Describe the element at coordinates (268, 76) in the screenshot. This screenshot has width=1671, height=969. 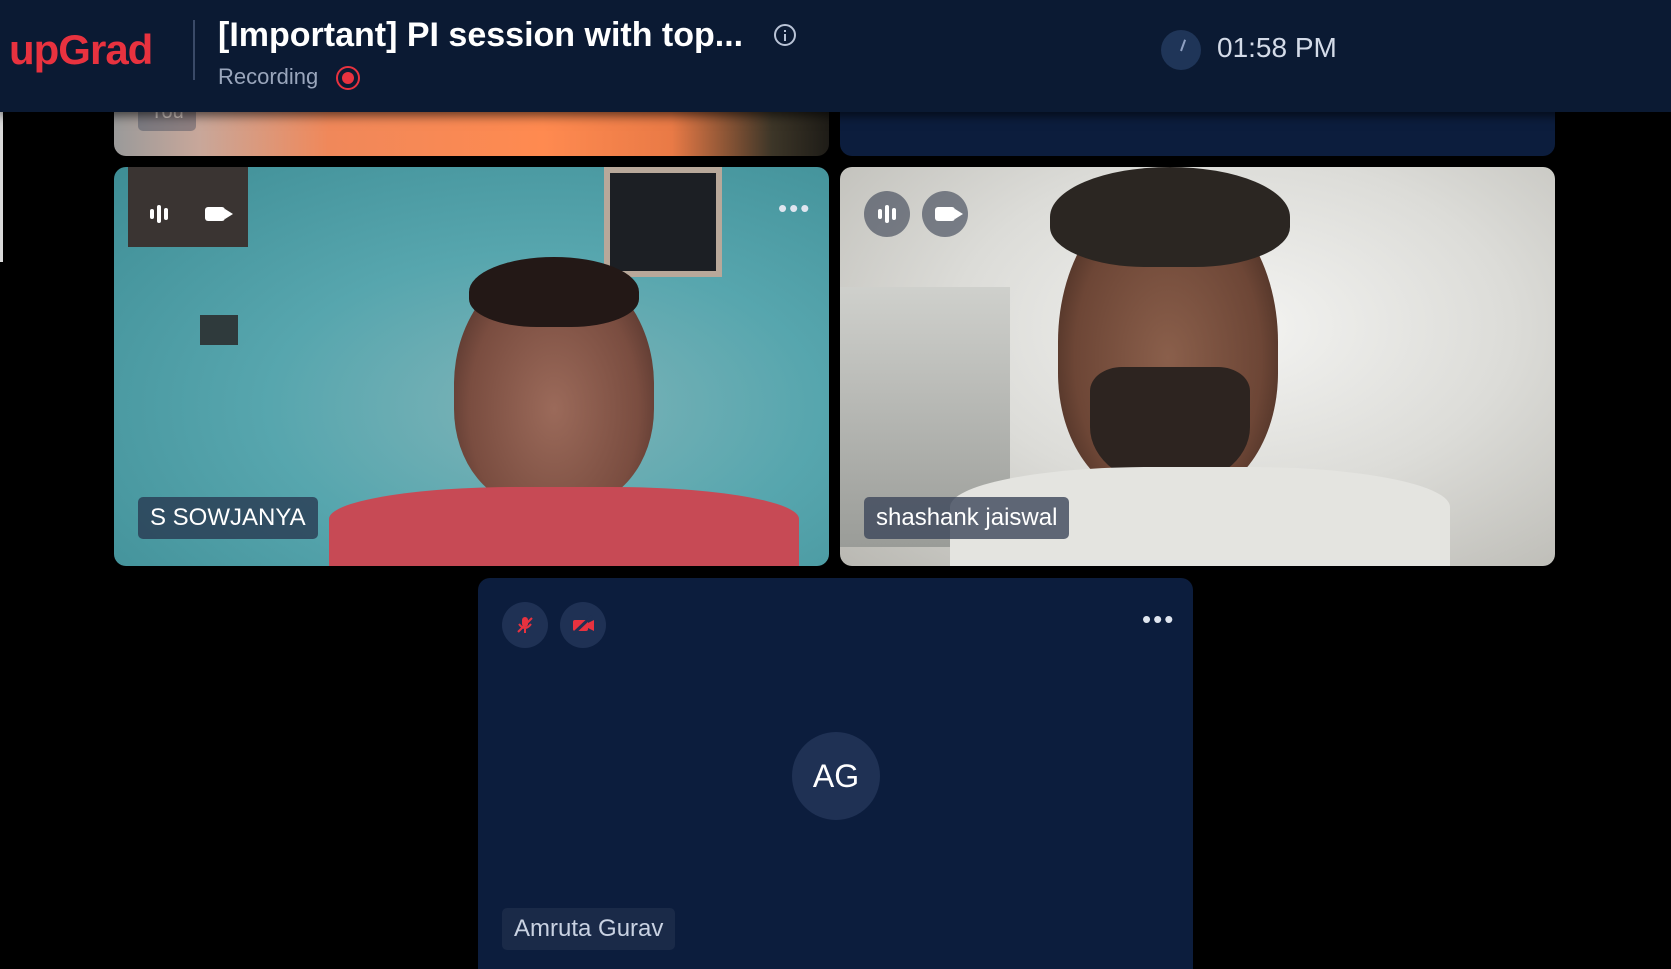
I see `recording-label: Recording` at that location.